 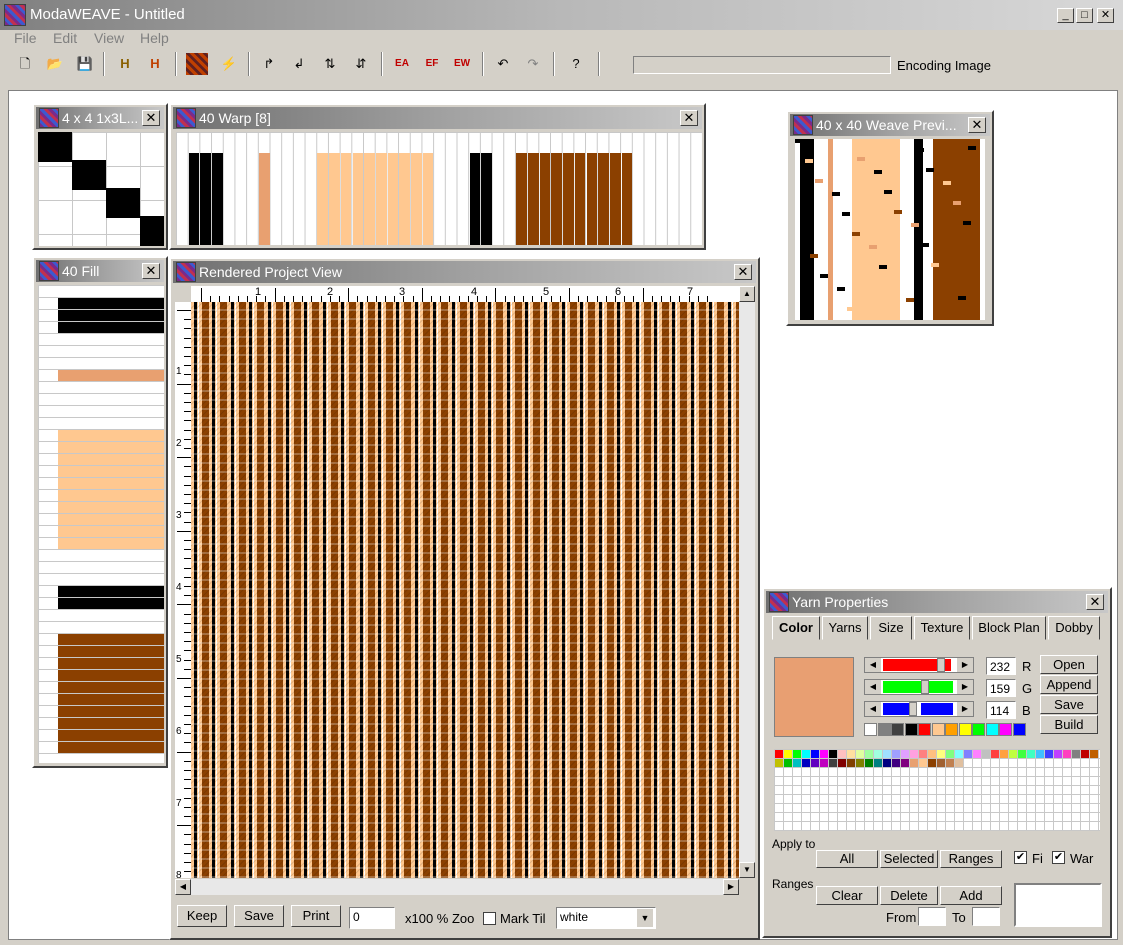 I want to click on maximize-icon: □, so click(x=1084, y=15).